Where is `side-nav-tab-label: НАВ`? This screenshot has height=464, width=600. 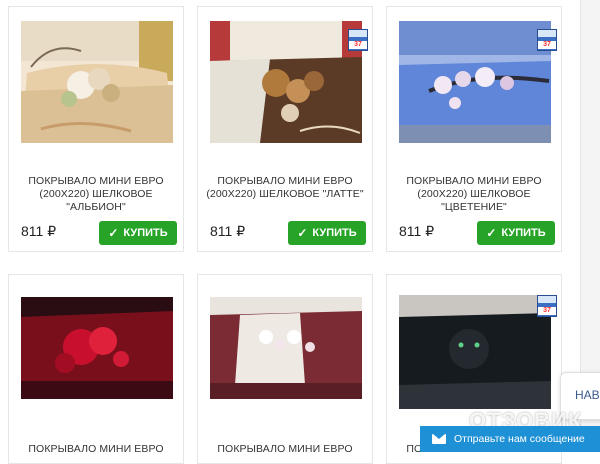
side-nav-tab-label: НАВ is located at coordinates (587, 395).